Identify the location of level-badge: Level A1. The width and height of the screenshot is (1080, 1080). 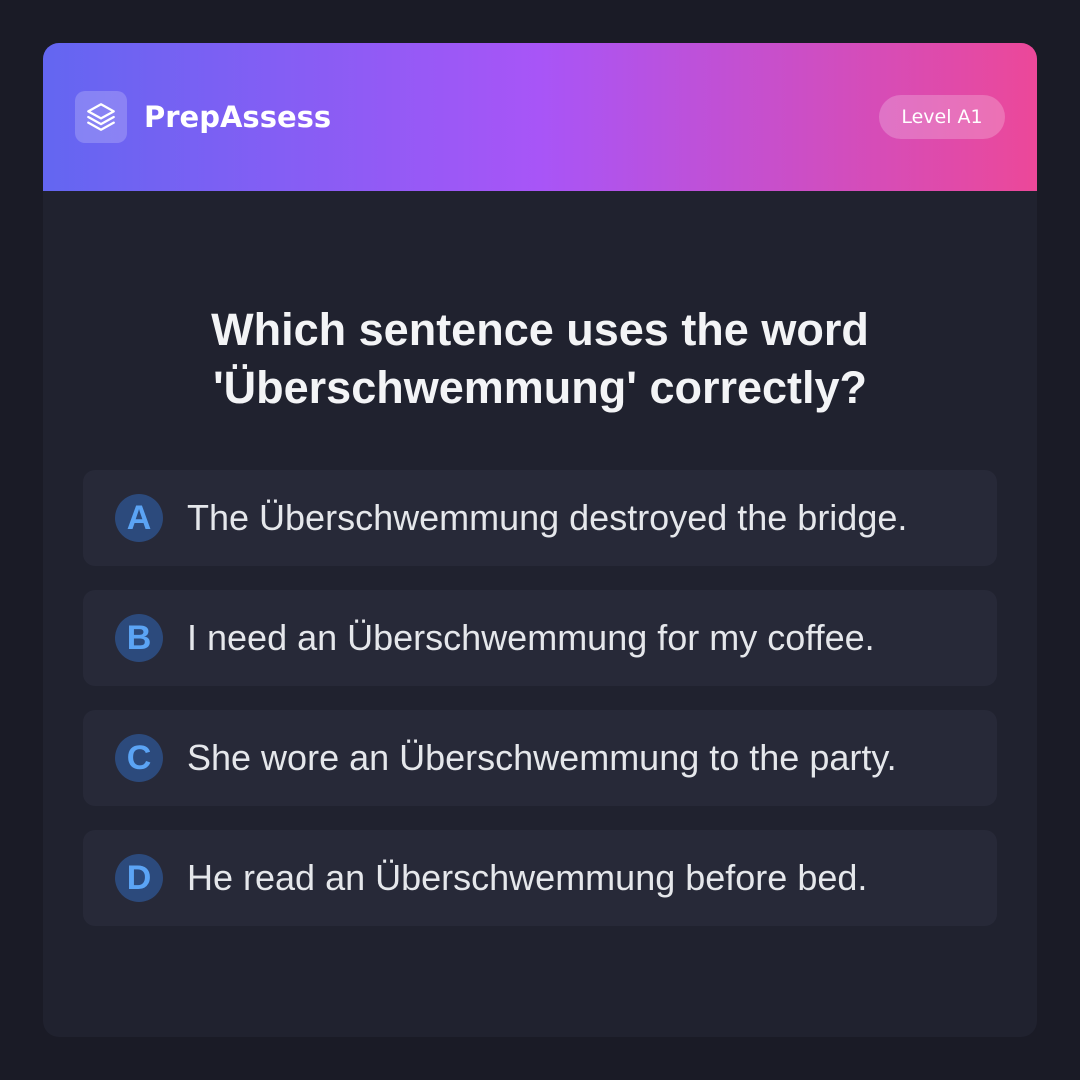
(942, 117).